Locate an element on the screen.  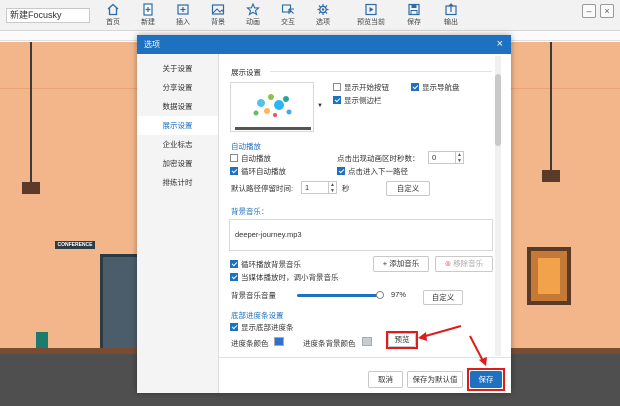
annotation-arrows is located at coordinates (452, 345).